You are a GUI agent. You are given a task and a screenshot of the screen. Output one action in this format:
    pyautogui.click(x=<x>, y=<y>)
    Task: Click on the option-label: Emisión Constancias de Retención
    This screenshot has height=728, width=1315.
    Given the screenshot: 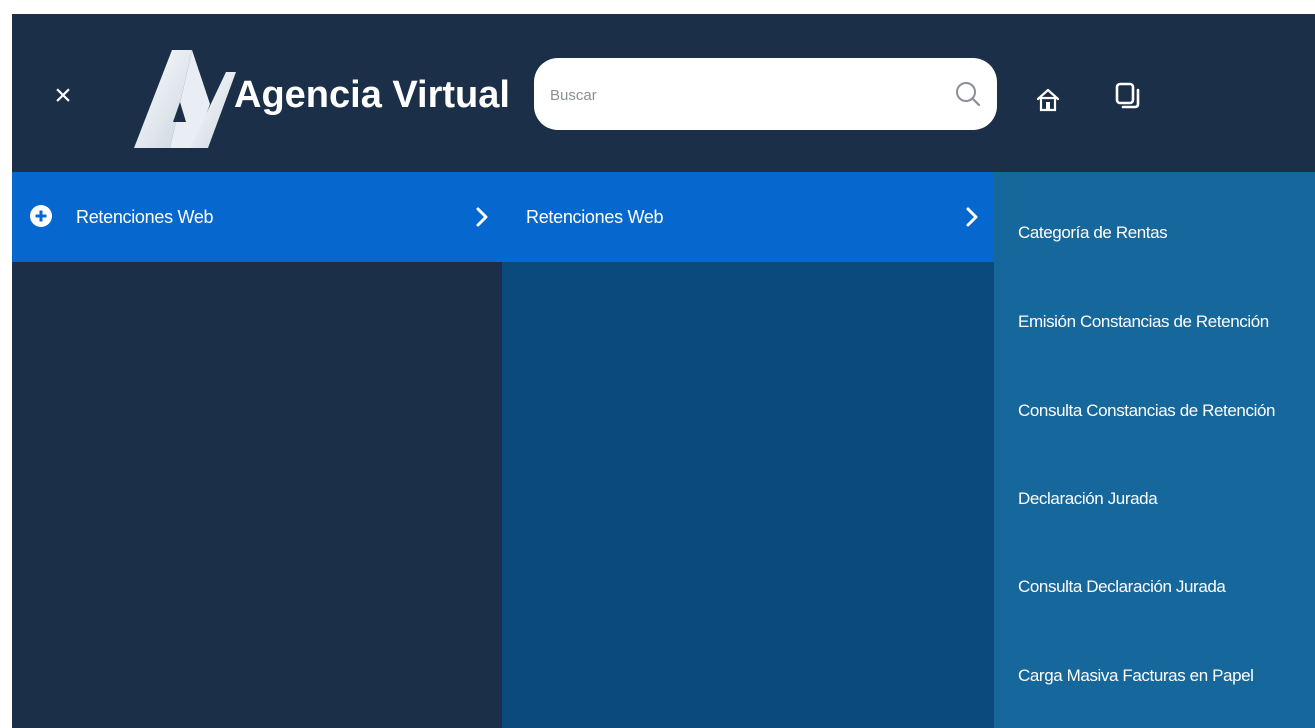 What is the action you would take?
    pyautogui.click(x=1143, y=321)
    